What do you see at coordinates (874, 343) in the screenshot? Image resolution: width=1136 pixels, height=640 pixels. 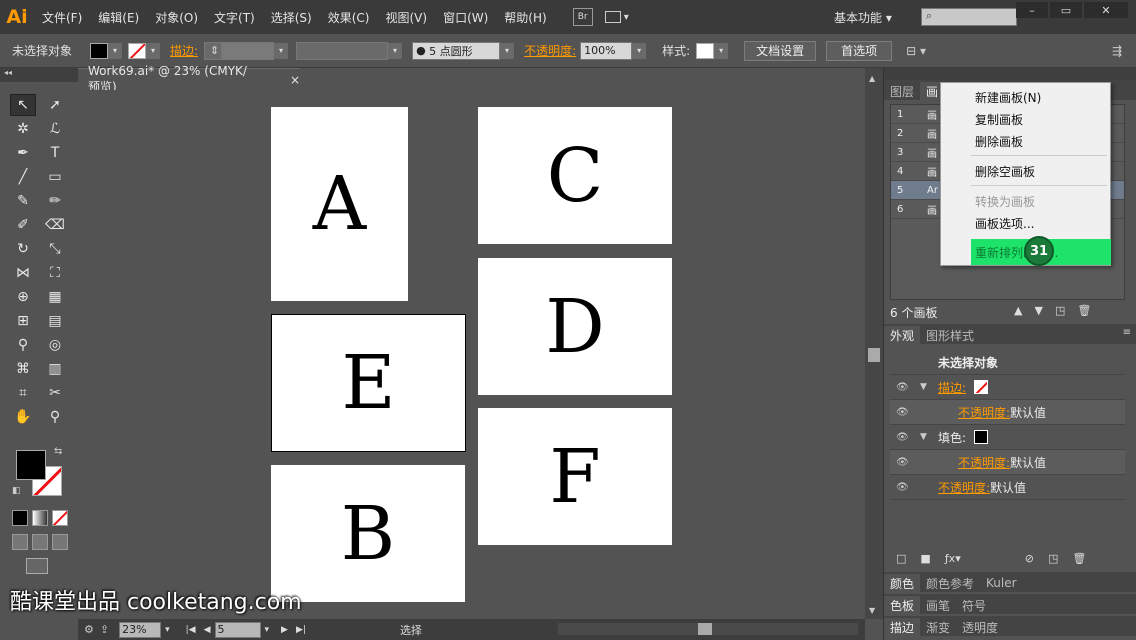 I see `vertical-scrollbar: ▲ ▼` at bounding box center [874, 343].